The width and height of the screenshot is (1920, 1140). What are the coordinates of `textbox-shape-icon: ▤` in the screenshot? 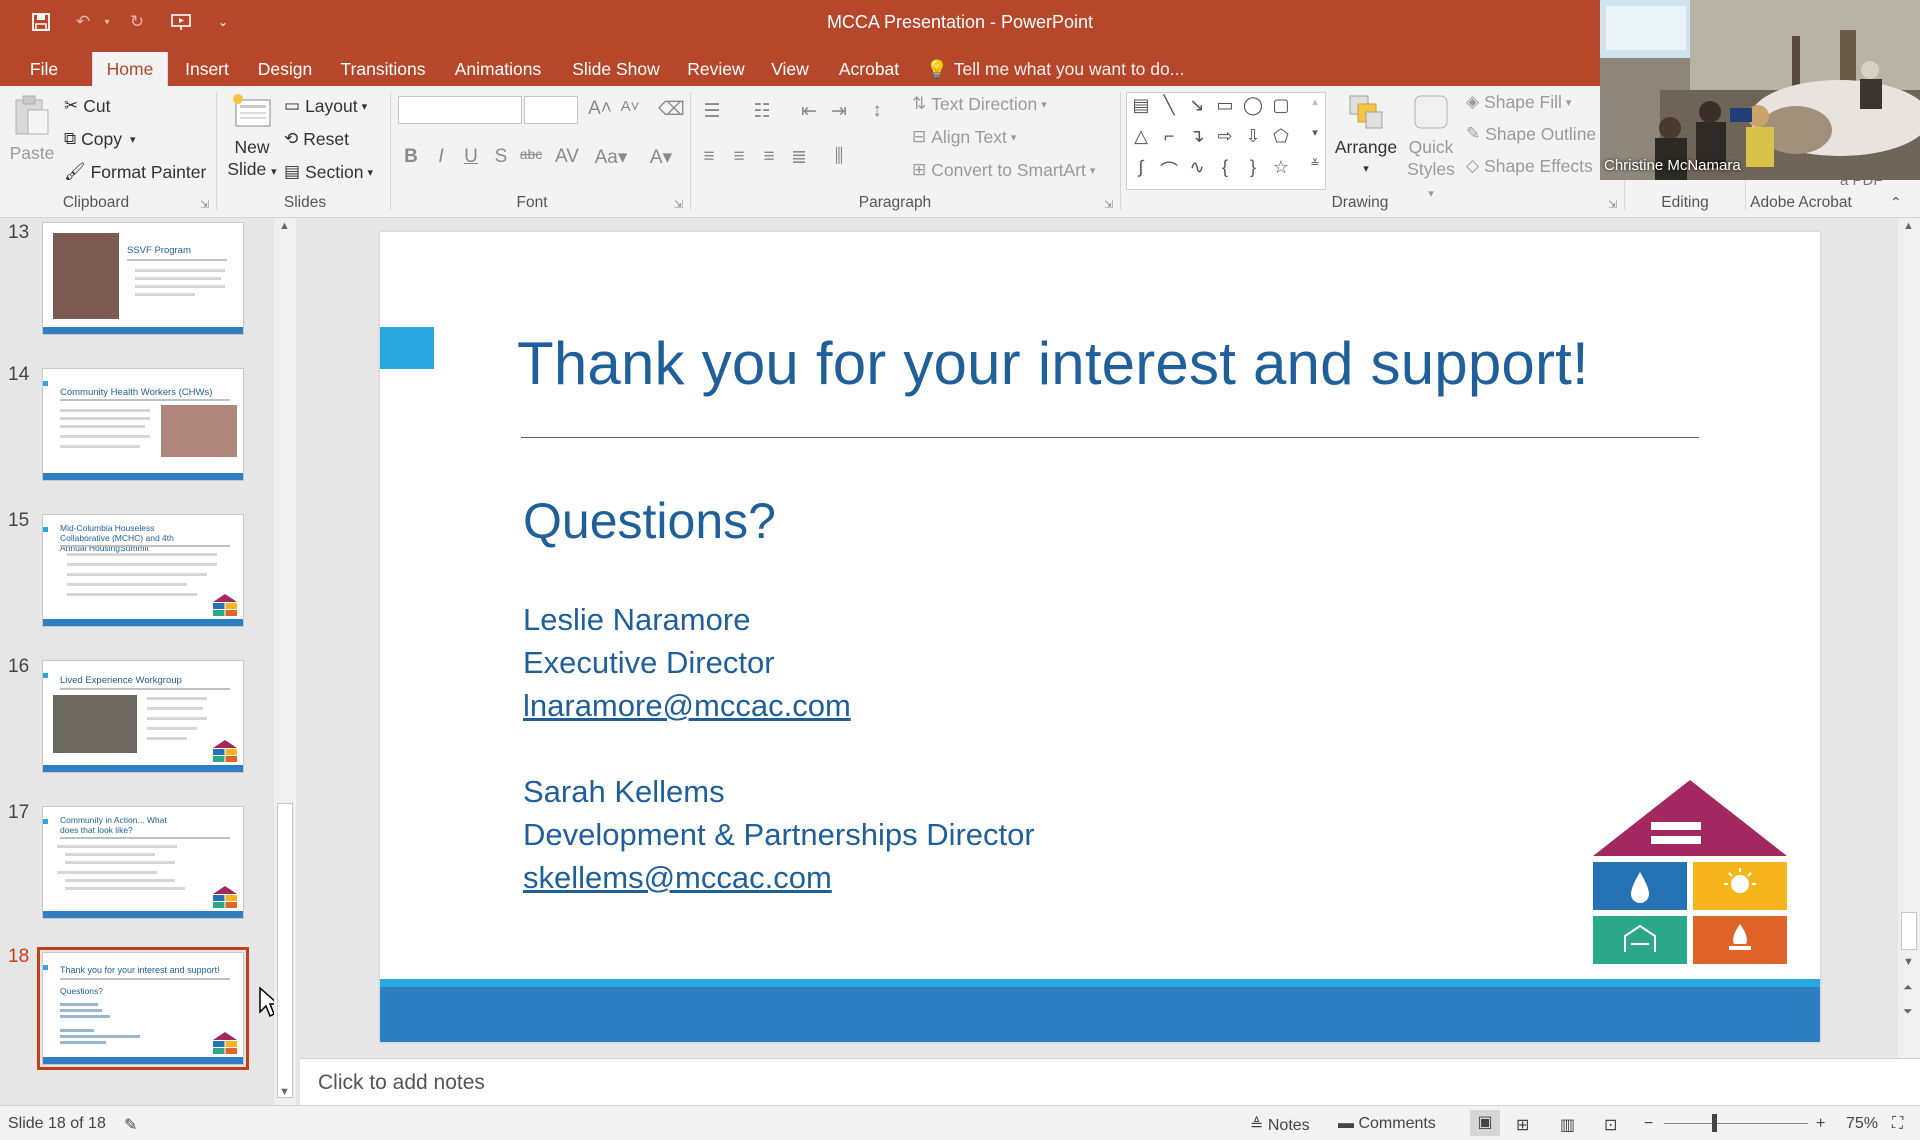 It's located at (1141, 105).